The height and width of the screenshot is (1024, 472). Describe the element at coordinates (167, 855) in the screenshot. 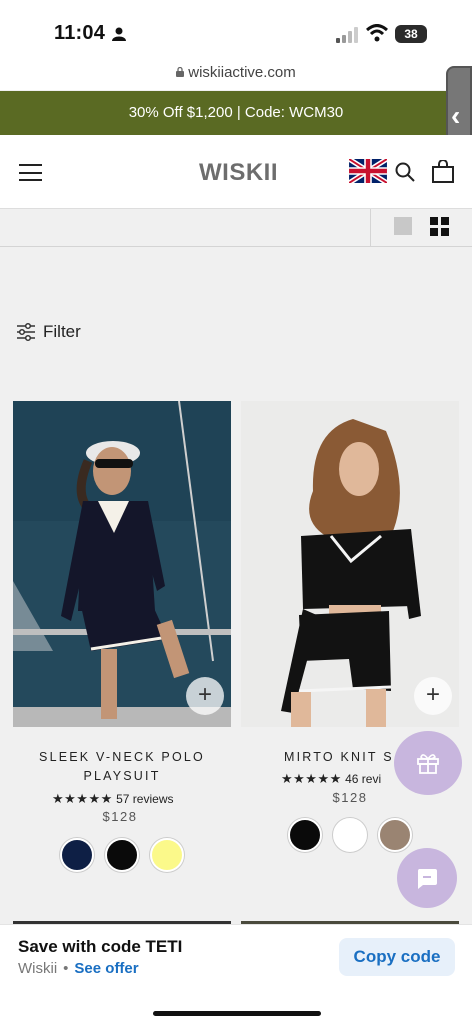

I see `color-swatch-yellow` at that location.